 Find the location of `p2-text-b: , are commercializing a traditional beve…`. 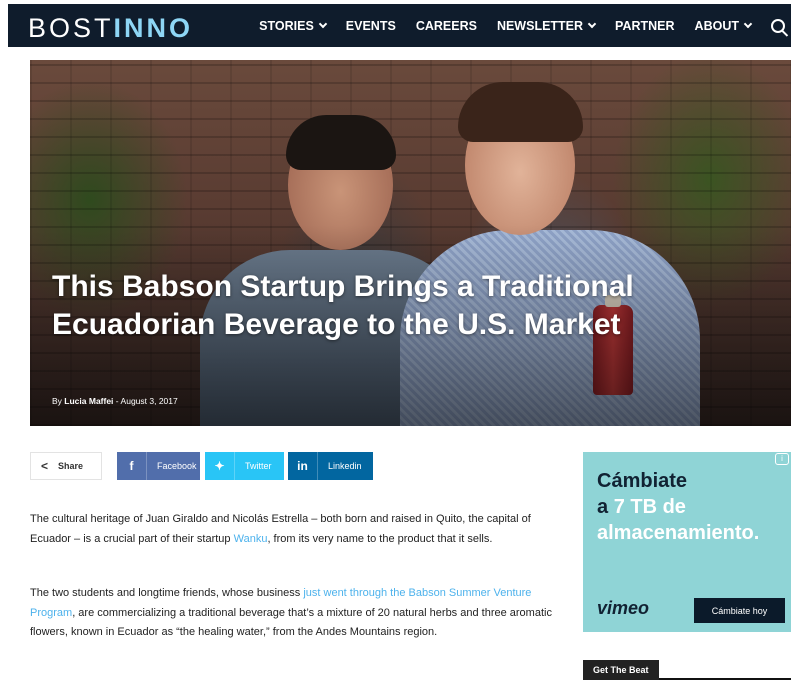

p2-text-b: , are commercializing a traditional beve… is located at coordinates (291, 622).